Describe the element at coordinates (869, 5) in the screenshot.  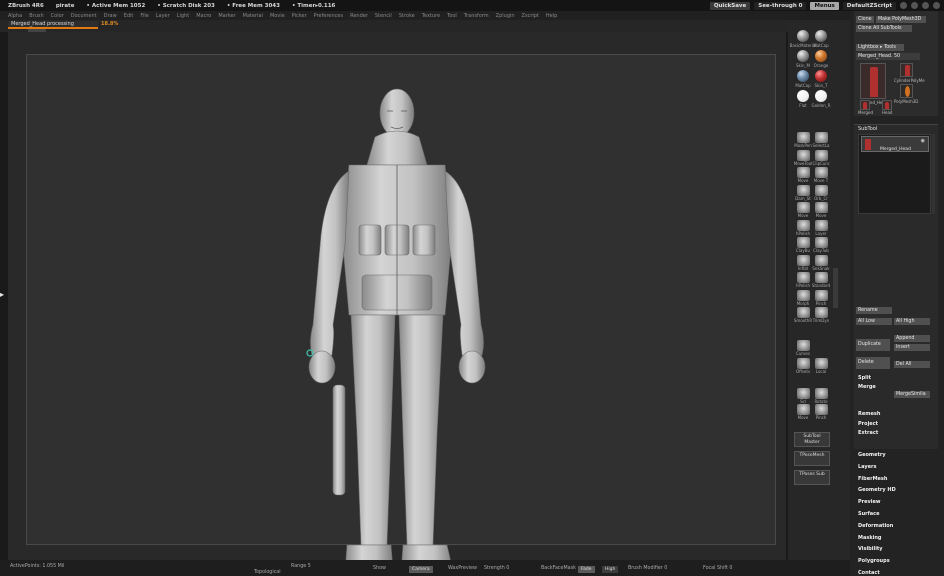
I see `default-zscript-button: DefaultZScript` at that location.